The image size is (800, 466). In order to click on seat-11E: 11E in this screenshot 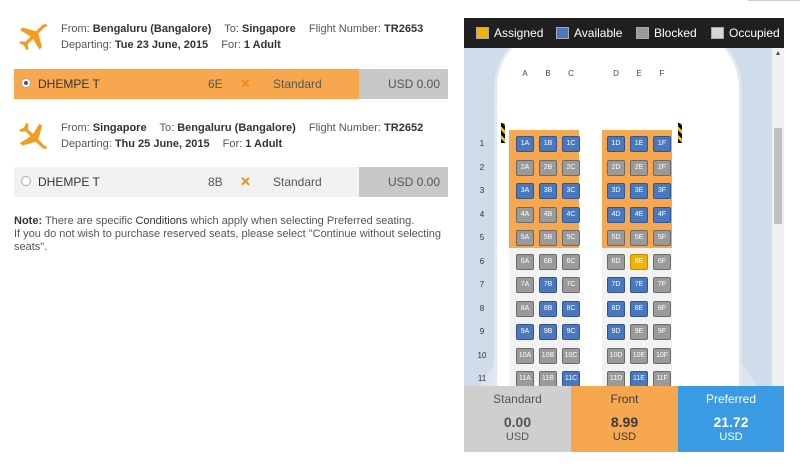, I will do `click(639, 379)`.